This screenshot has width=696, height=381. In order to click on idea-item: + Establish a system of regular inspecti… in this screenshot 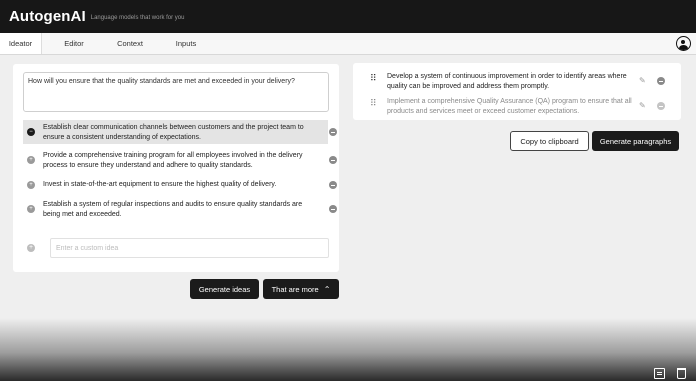, I will do `click(180, 211)`.